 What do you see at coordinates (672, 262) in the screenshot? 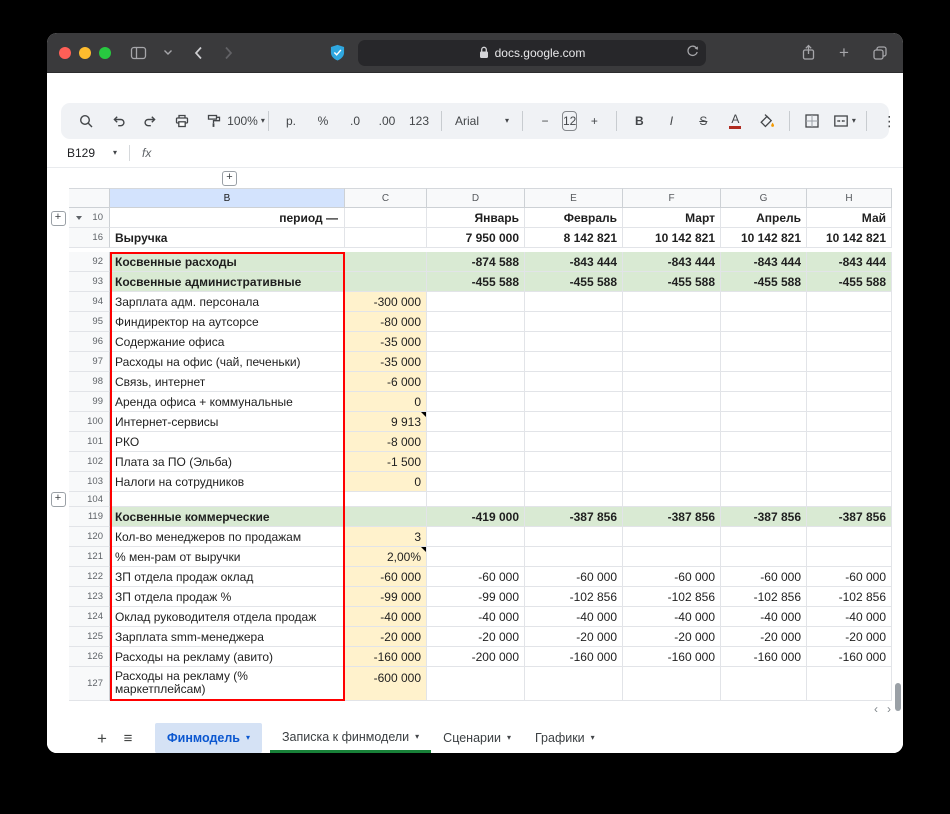
I see `cell-F92: -843 444` at bounding box center [672, 262].